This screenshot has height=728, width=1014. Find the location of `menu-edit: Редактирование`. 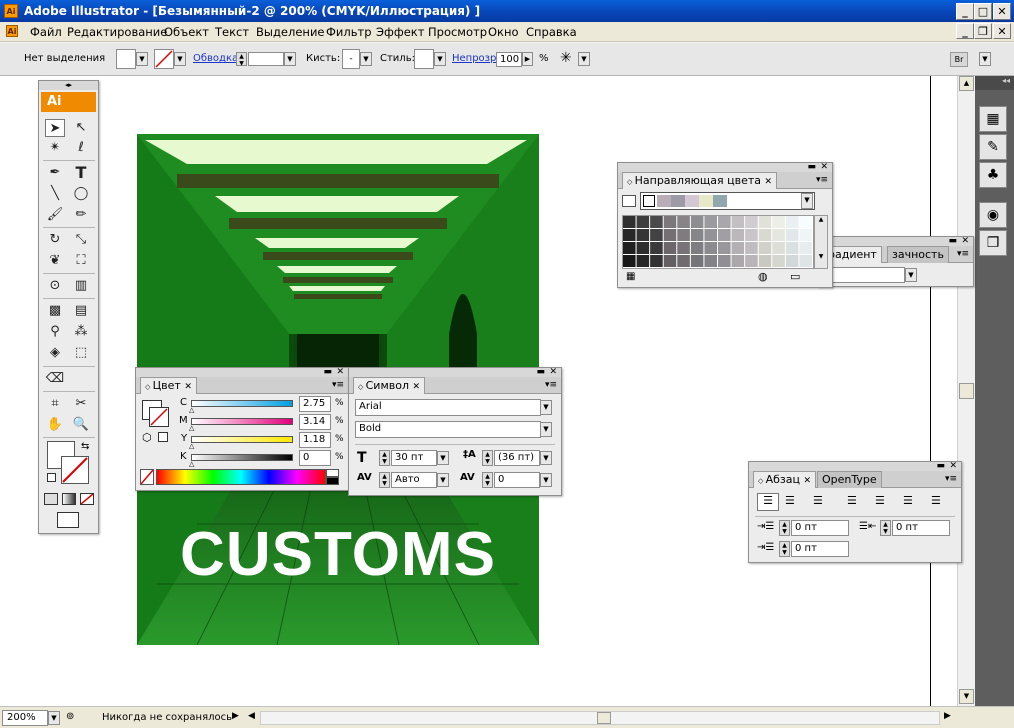

menu-edit: Редактирование is located at coordinates (117, 32).